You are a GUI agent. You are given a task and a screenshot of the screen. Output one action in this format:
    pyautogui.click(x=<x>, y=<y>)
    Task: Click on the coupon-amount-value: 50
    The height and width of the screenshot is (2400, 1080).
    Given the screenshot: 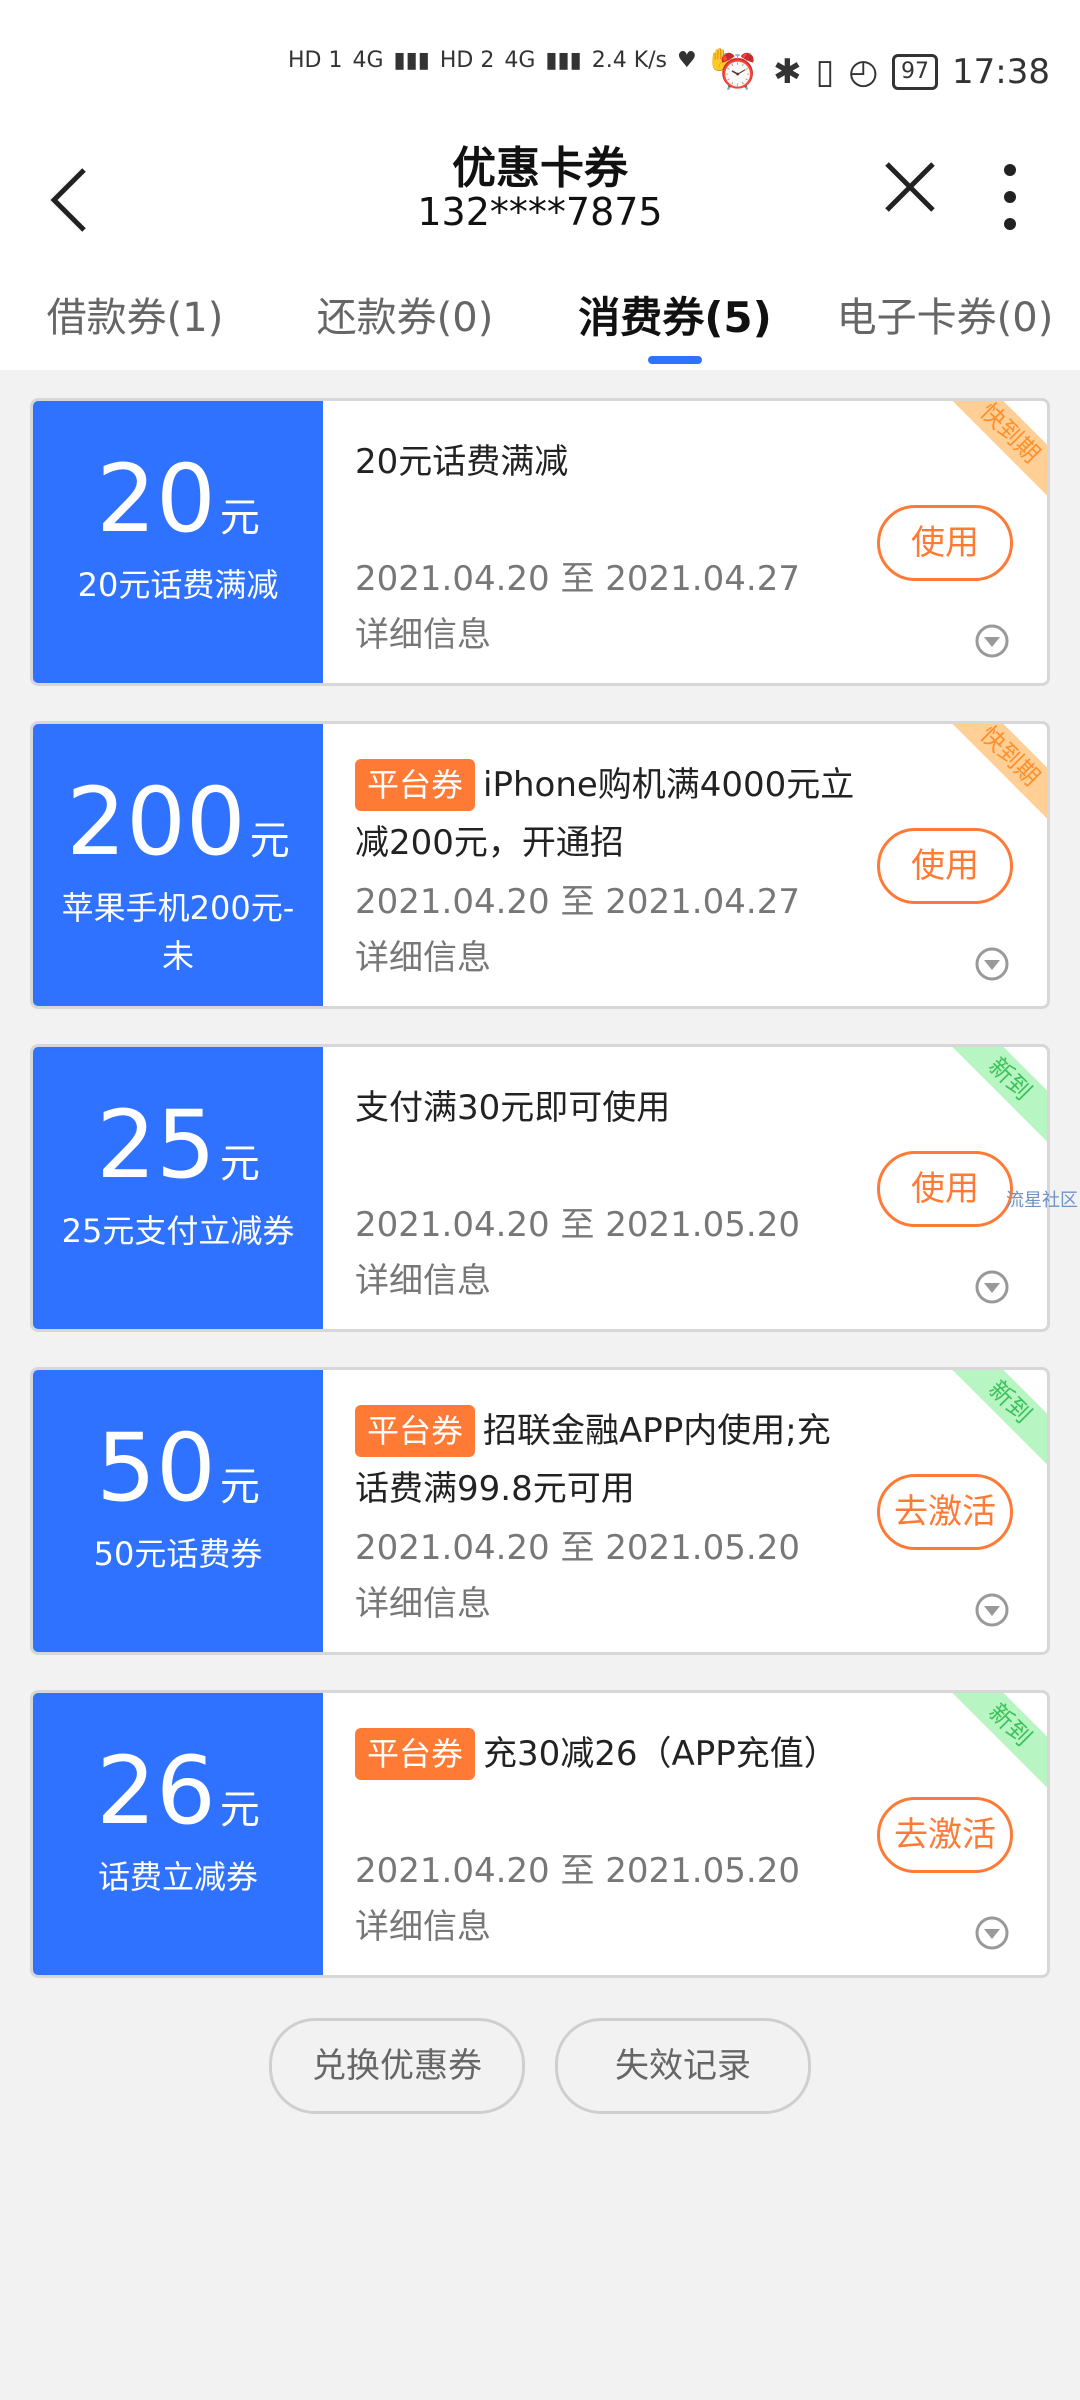 What is the action you would take?
    pyautogui.click(x=156, y=1468)
    